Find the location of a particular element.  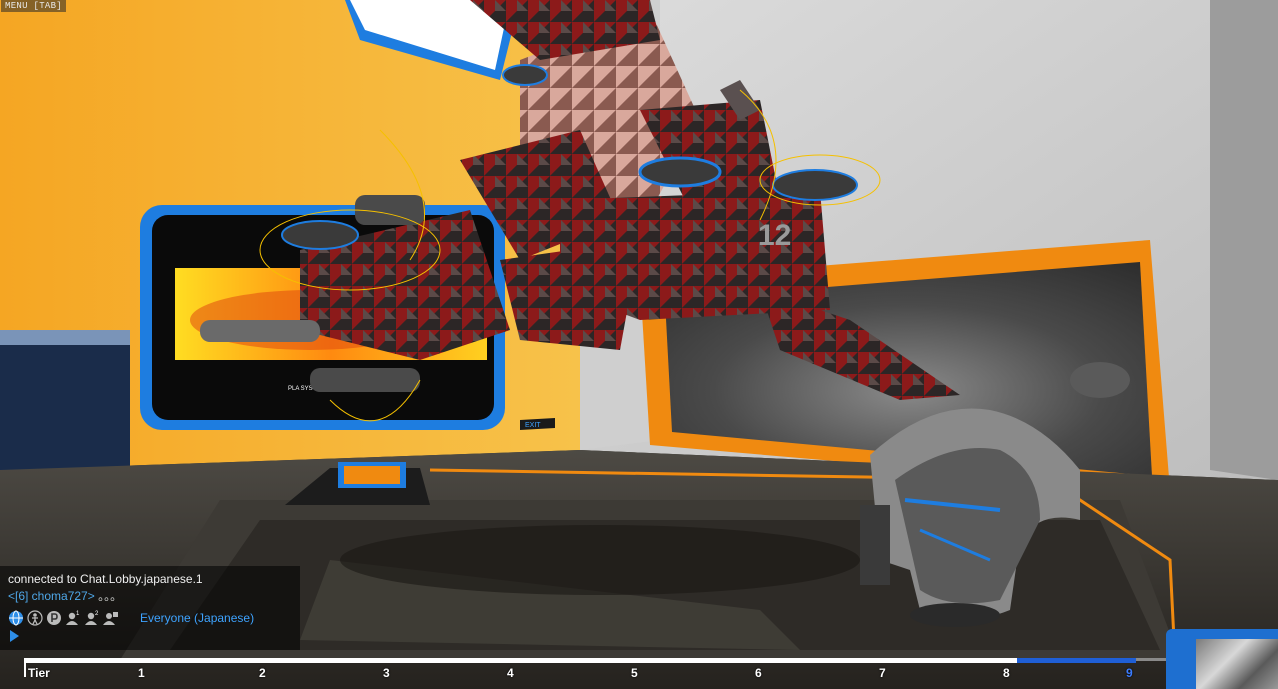

tier-label-5: 5 is located at coordinates (634, 673).